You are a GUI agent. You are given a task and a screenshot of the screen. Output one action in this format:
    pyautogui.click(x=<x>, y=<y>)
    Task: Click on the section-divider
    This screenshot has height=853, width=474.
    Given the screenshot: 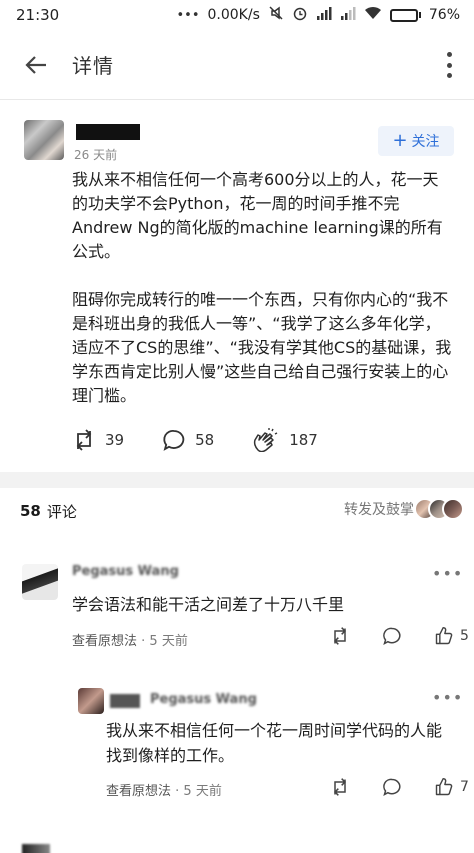 What is the action you would take?
    pyautogui.click(x=237, y=480)
    